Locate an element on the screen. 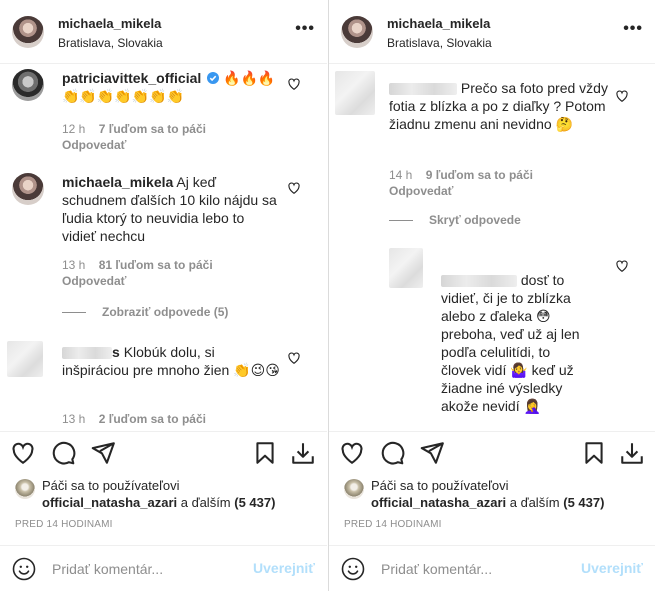 The image size is (655, 591). comment-username: s is located at coordinates (116, 352).